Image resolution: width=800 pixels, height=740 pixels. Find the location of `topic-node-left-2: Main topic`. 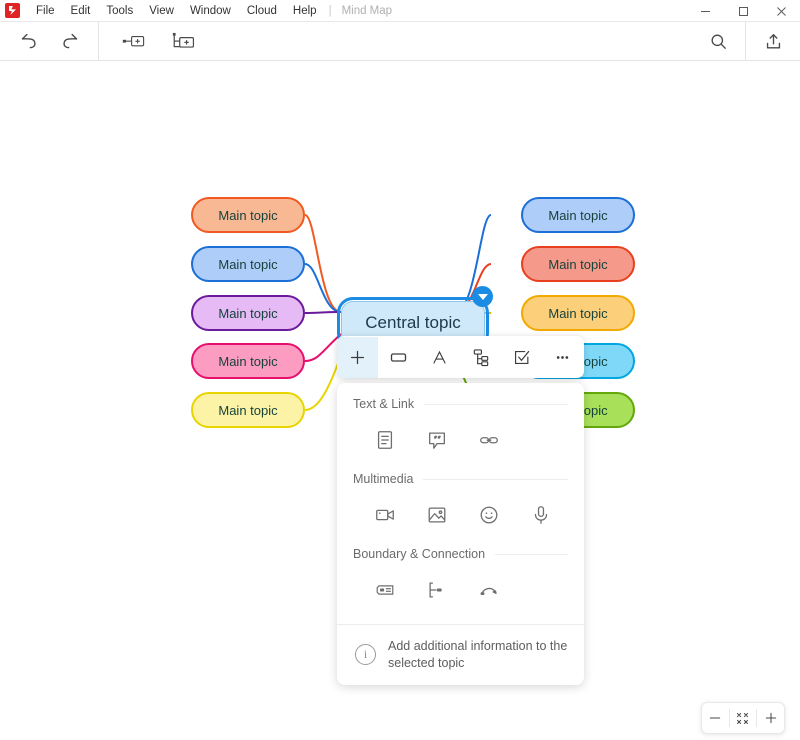

topic-node-left-2: Main topic is located at coordinates (248, 264).